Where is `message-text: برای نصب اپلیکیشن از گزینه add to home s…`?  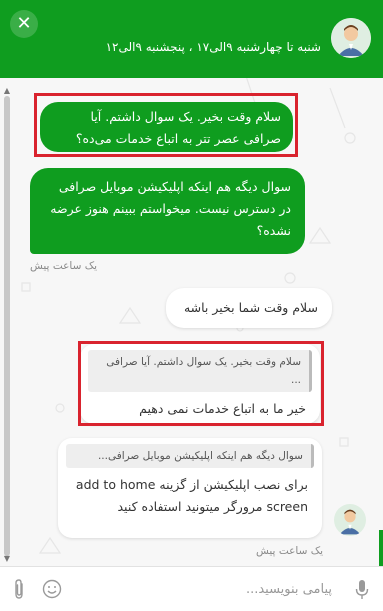 message-text: برای نصب اپلیکیشن از گزینه add to home s… is located at coordinates (191, 495).